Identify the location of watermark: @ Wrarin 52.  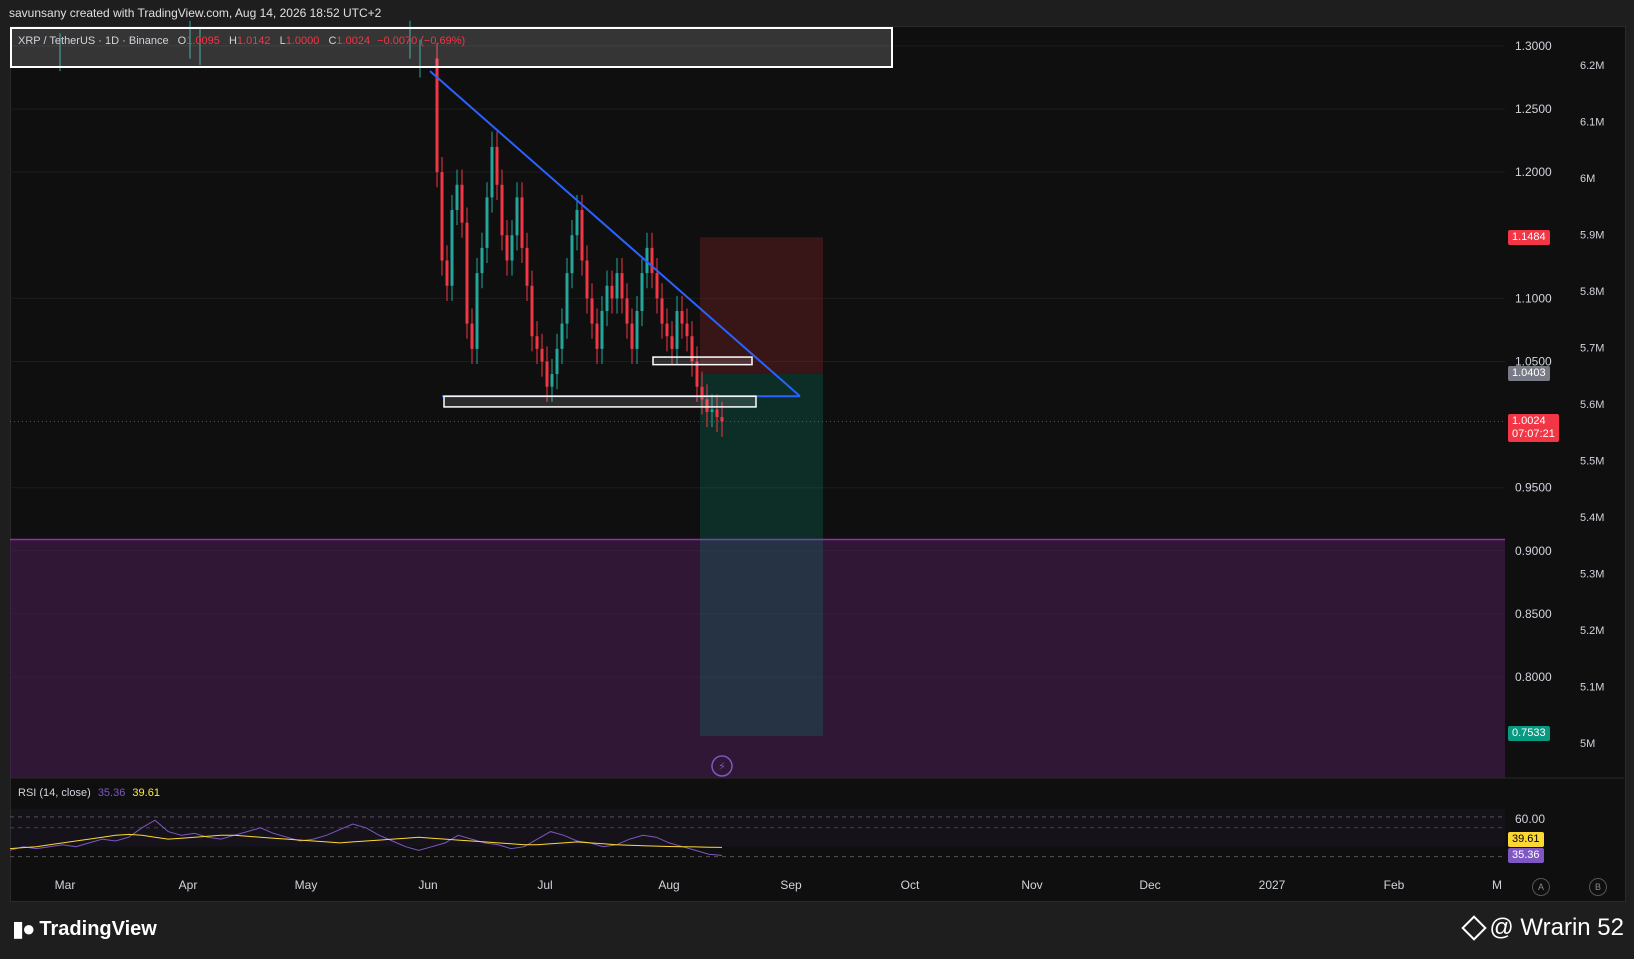
(1542, 928).